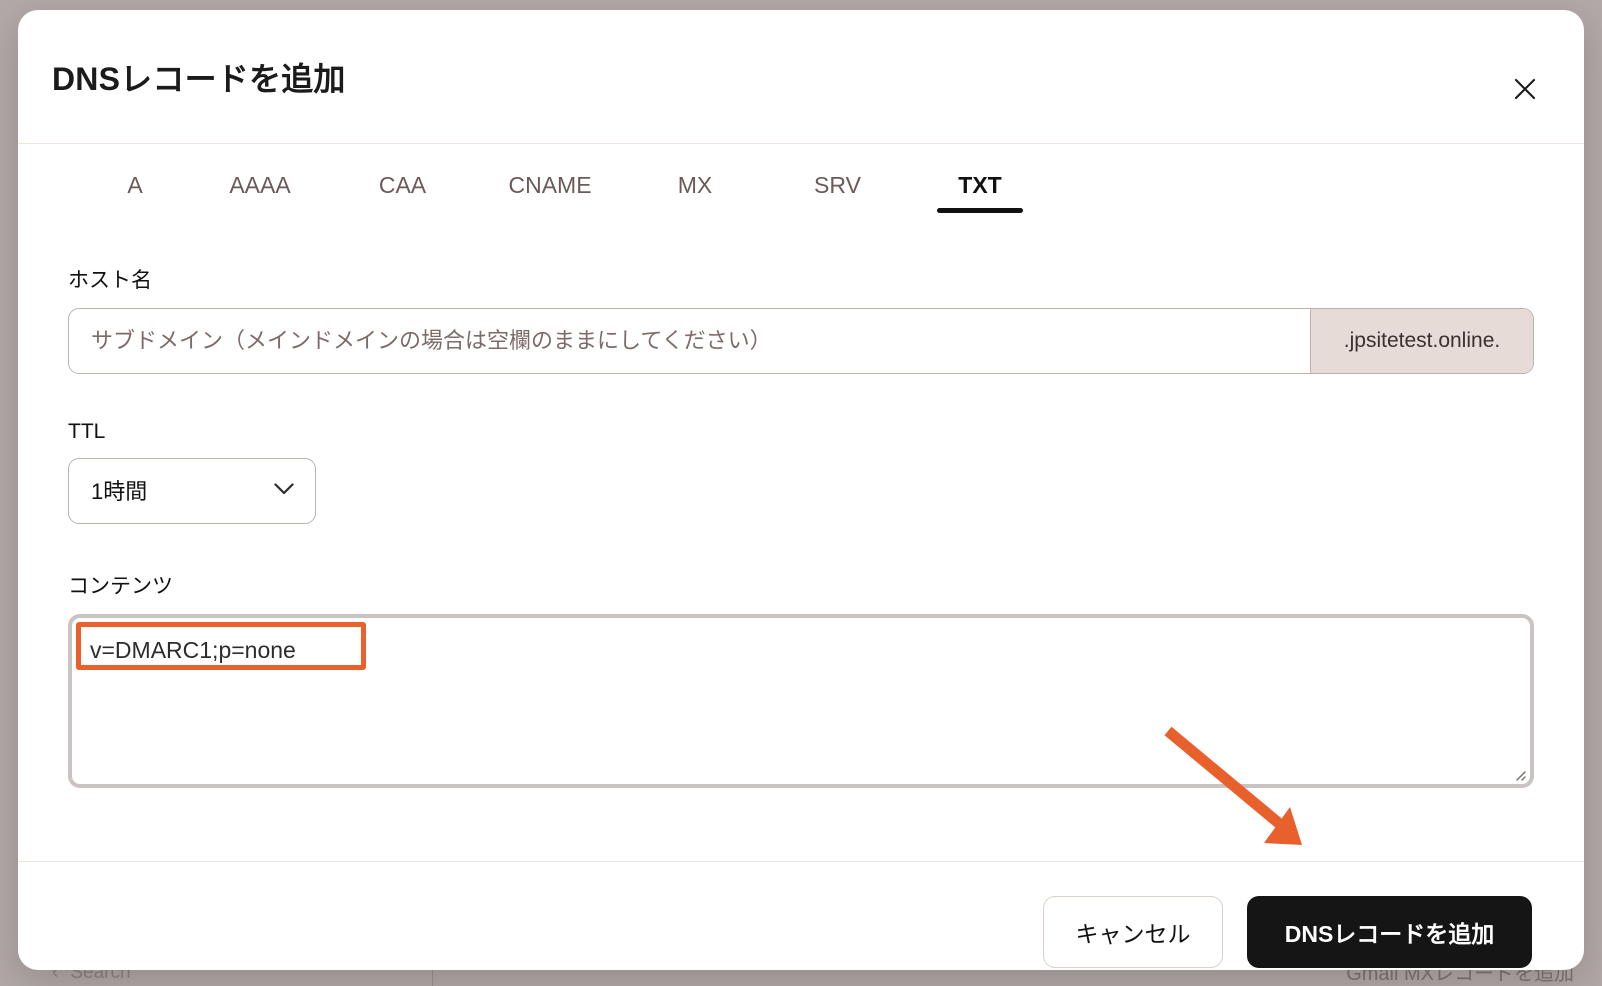 Image resolution: width=1602 pixels, height=986 pixels. What do you see at coordinates (110, 280) in the screenshot?
I see `hostname-label: ホスト名` at bounding box center [110, 280].